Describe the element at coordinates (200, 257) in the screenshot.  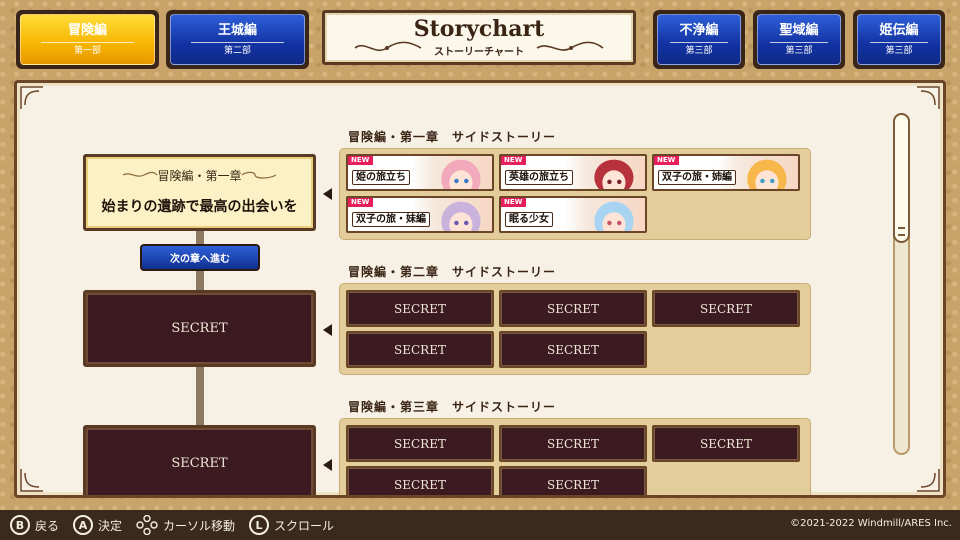
I see `next-chapter-button: 次の章へ進む` at that location.